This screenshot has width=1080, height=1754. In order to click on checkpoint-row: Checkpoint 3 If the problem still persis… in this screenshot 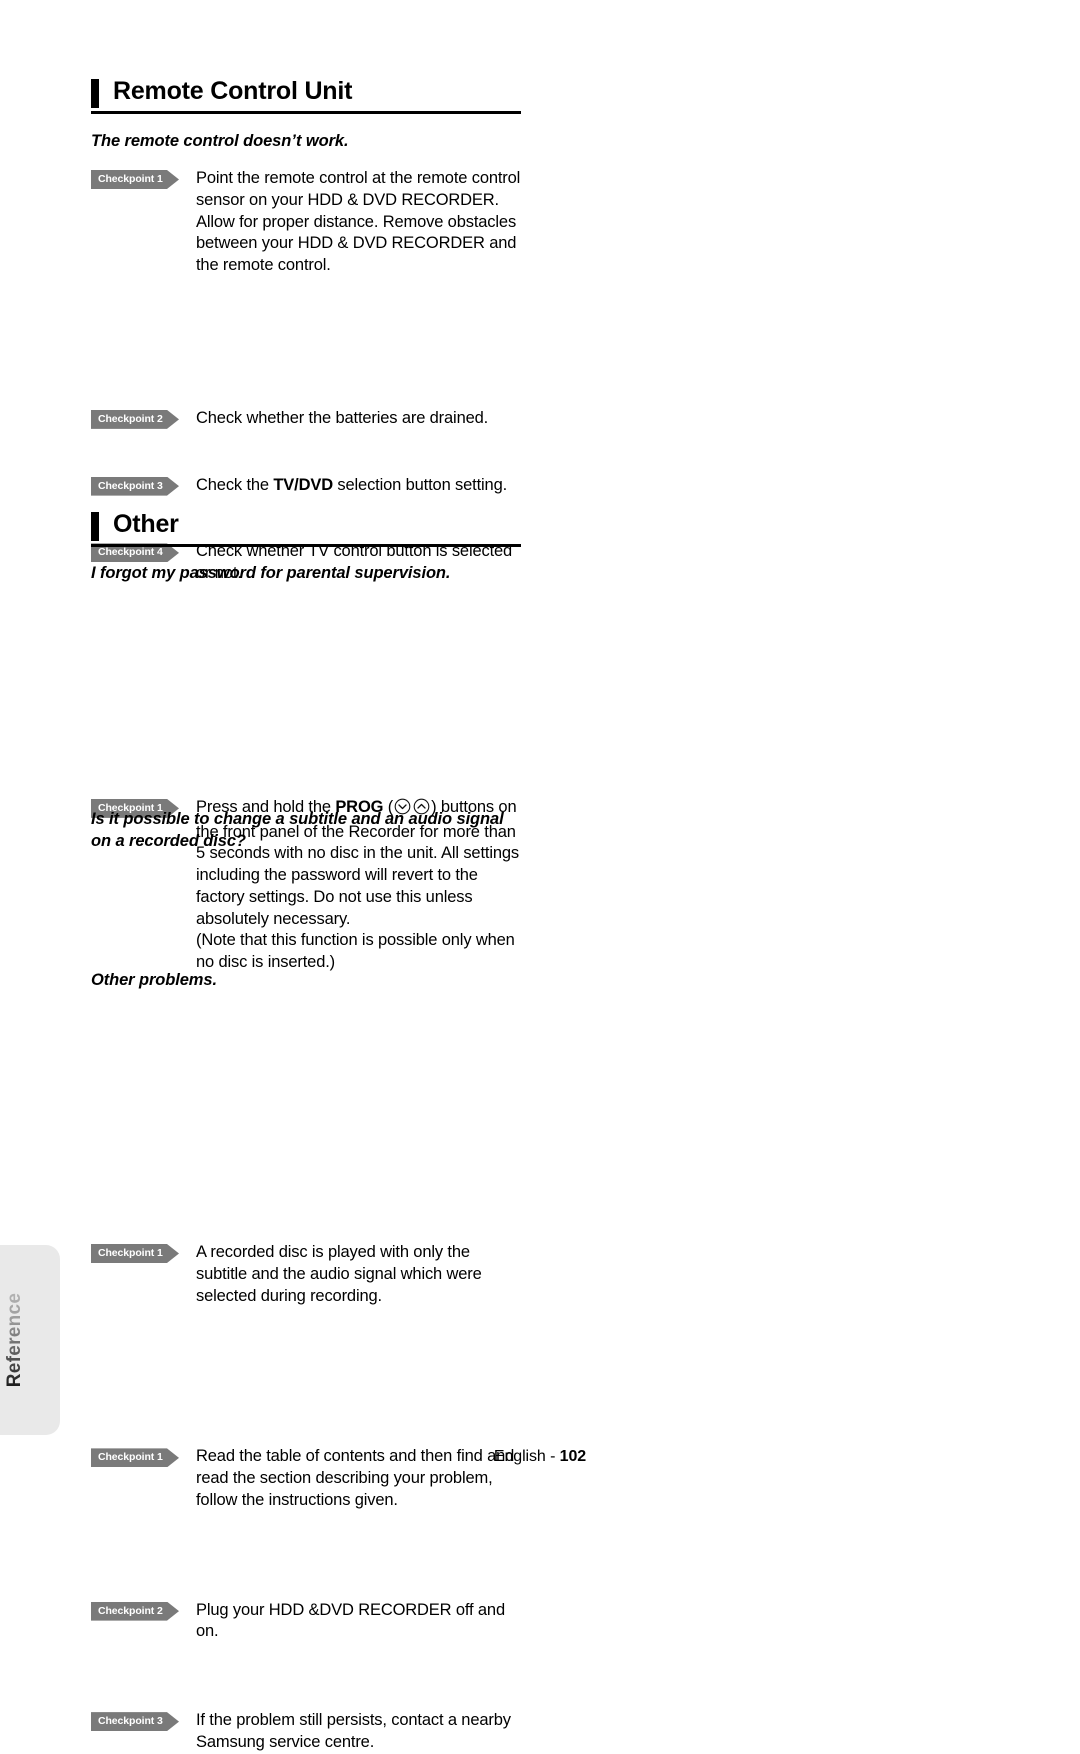, I will do `click(306, 1732)`.